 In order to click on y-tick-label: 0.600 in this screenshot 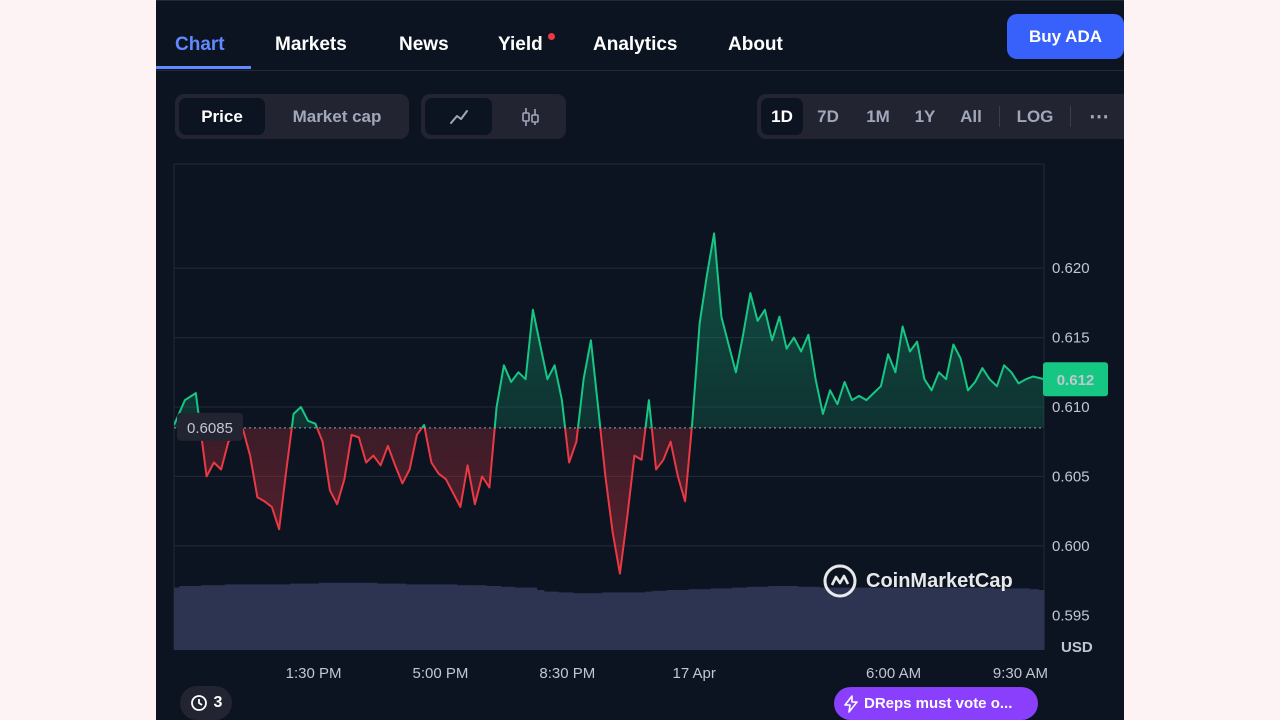, I will do `click(1071, 546)`.